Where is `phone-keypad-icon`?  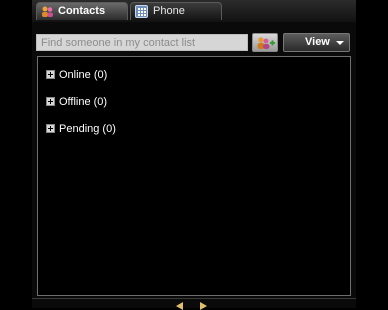 phone-keypad-icon is located at coordinates (141, 11).